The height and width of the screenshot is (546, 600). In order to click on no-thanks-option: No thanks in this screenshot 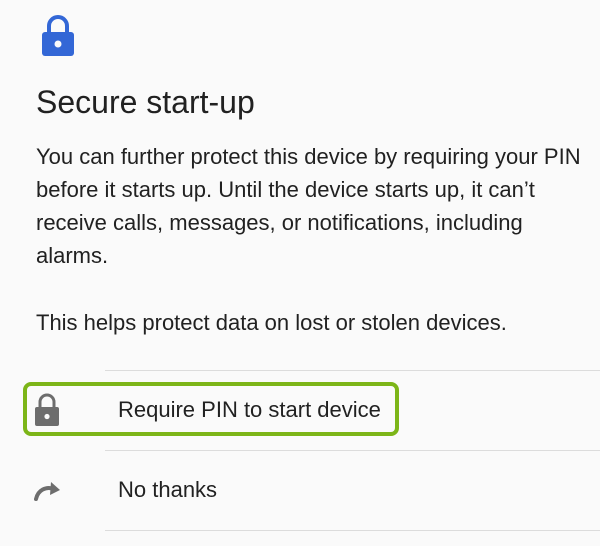, I will do `click(300, 490)`.